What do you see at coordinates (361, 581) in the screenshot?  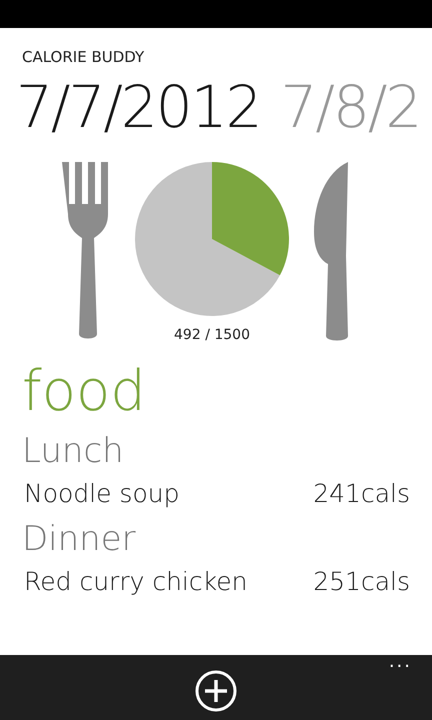 I see `calorie-count: 251cals` at bounding box center [361, 581].